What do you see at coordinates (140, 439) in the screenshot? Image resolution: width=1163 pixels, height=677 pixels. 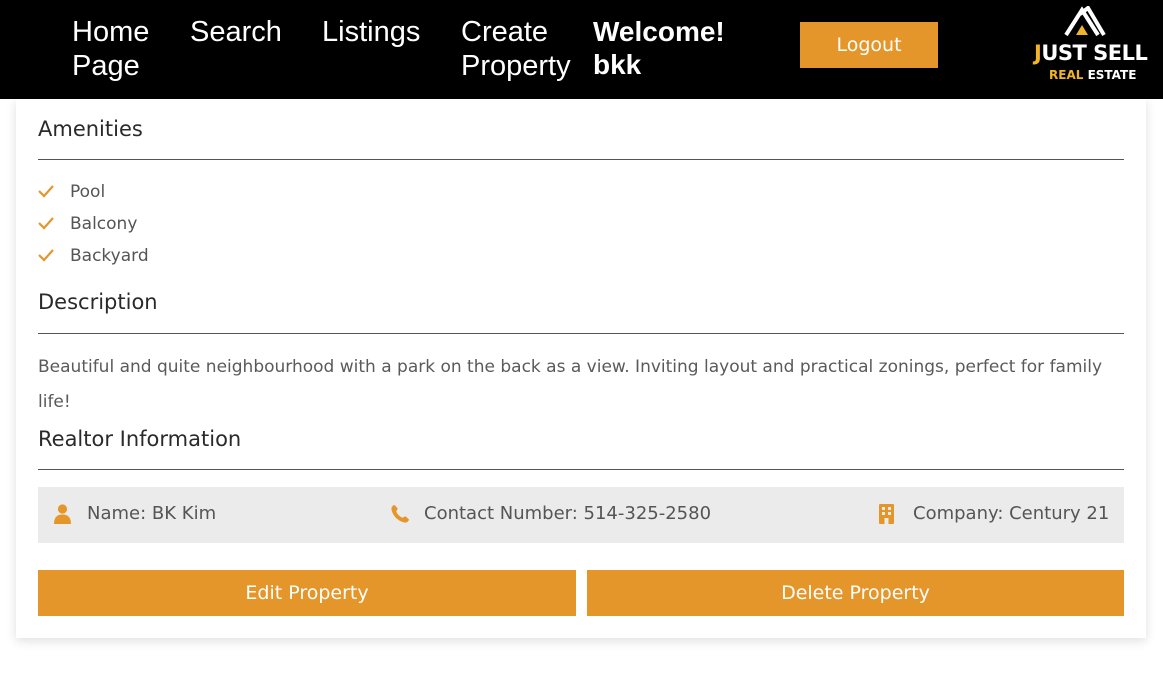 I see `realtor-heading: Realtor Information` at bounding box center [140, 439].